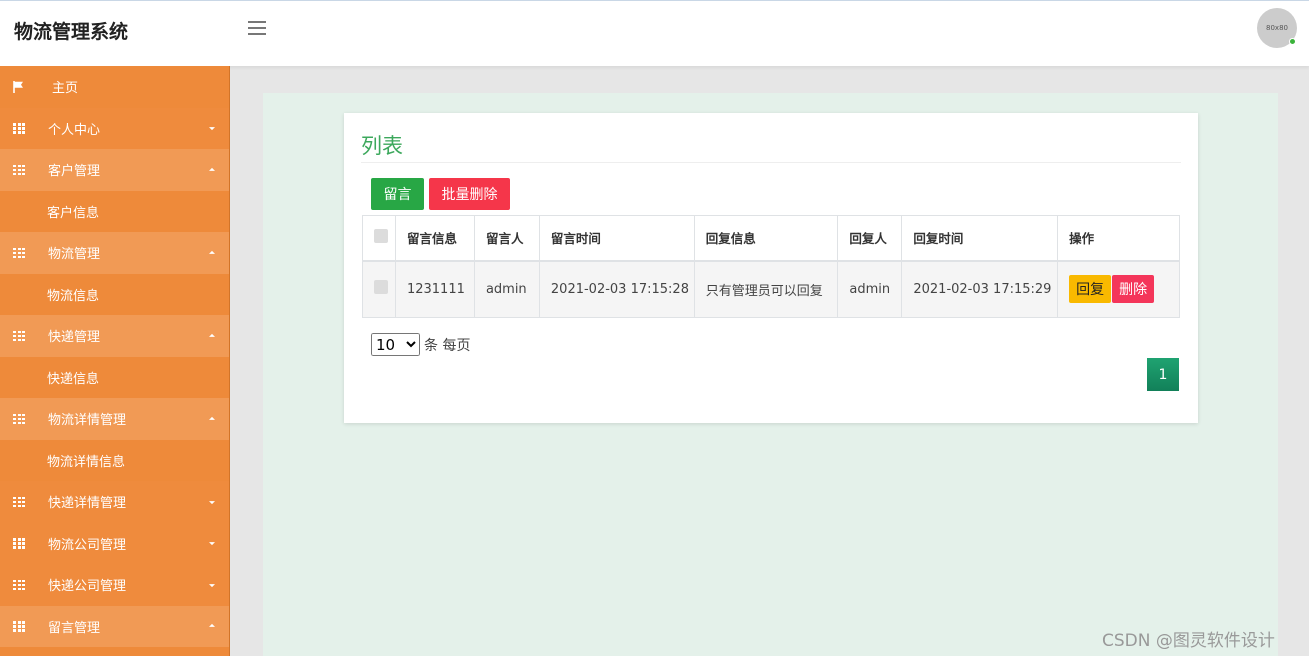 This screenshot has width=1309, height=656. What do you see at coordinates (434, 238) in the screenshot?
I see `column-header: 留言信息` at bounding box center [434, 238].